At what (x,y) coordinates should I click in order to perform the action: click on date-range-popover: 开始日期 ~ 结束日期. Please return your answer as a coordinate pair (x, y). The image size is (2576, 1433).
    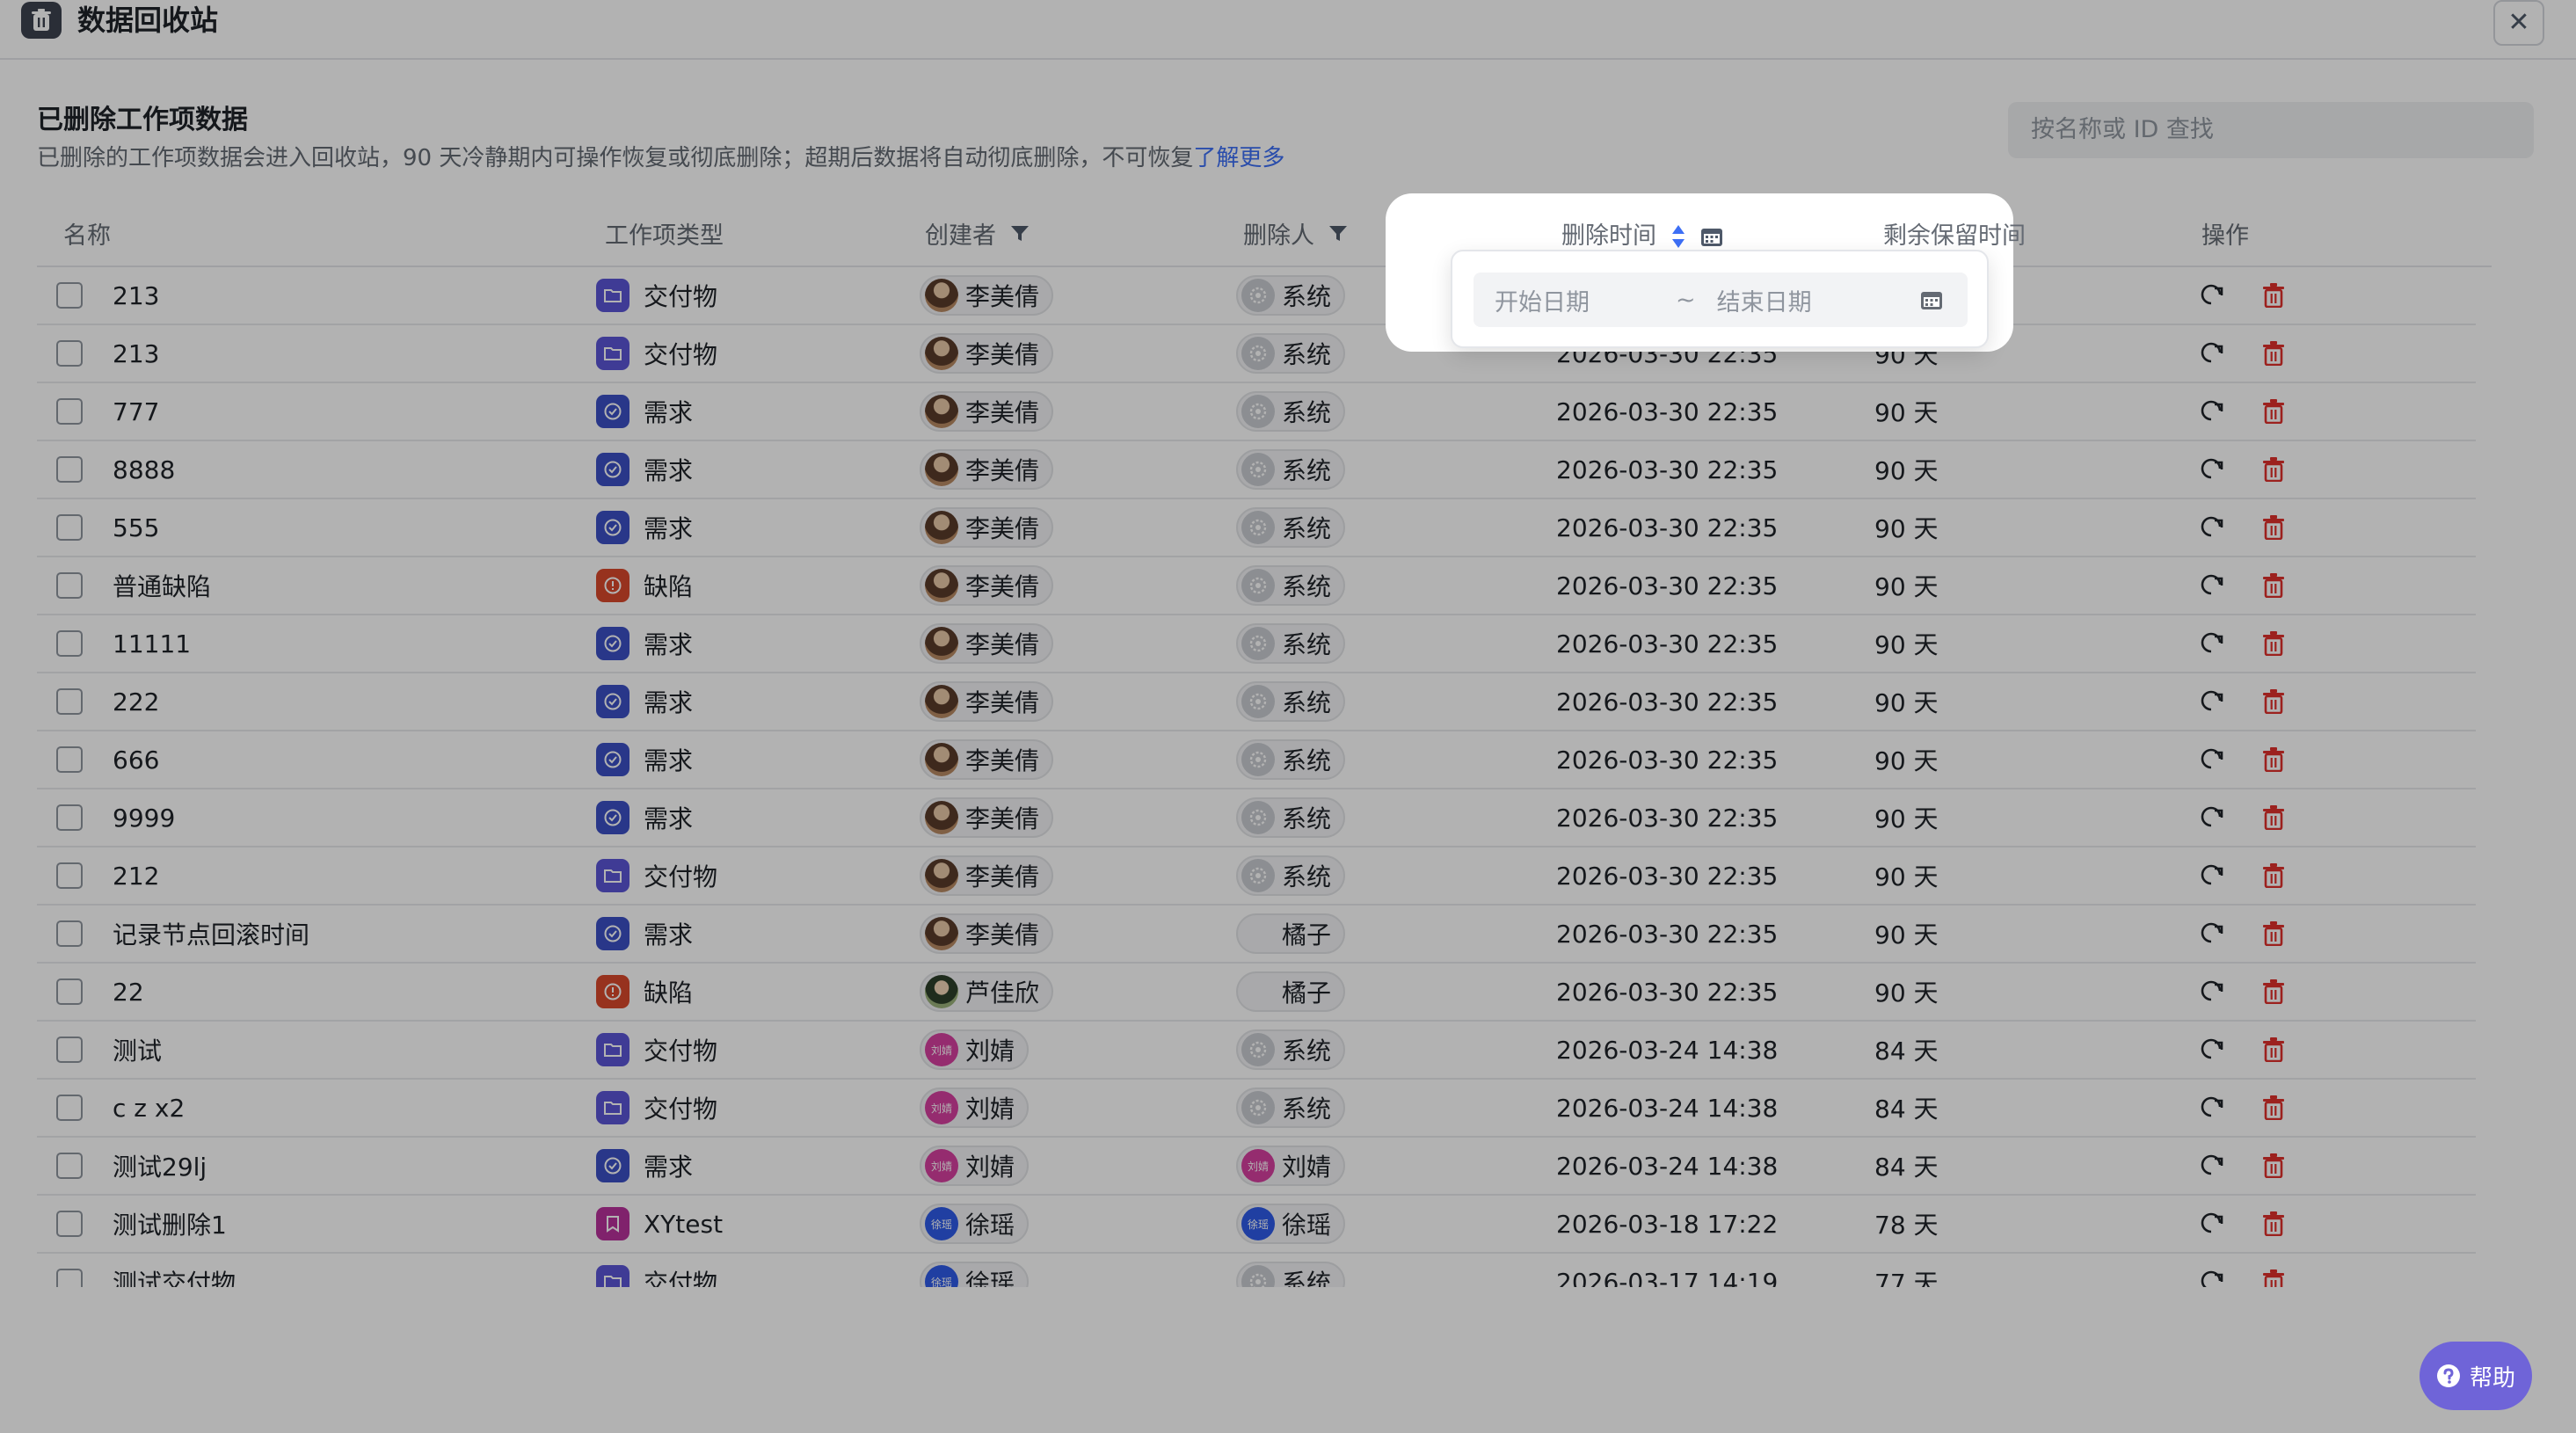
    Looking at the image, I should click on (1720, 299).